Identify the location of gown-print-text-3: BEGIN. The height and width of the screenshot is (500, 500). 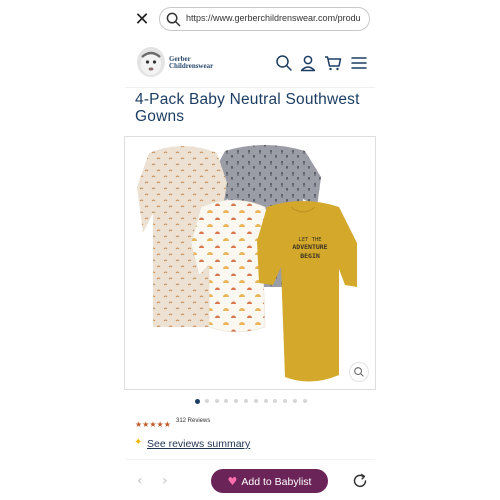
(310, 256).